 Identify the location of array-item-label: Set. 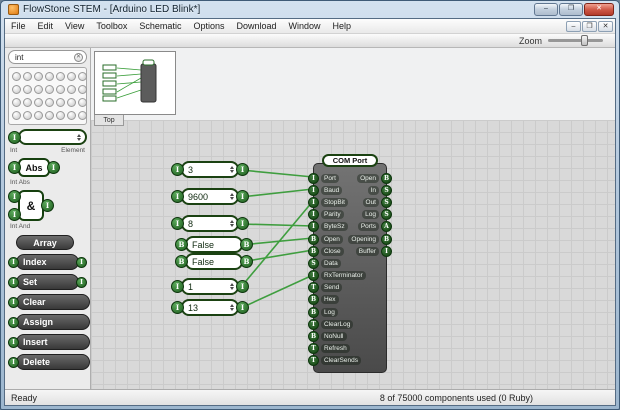
(47, 282).